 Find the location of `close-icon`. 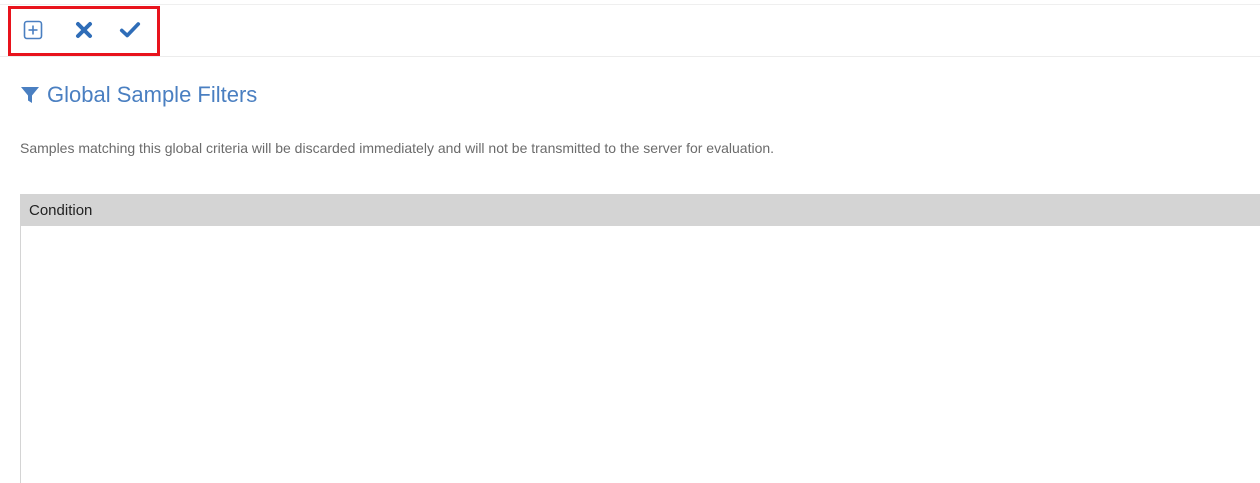

close-icon is located at coordinates (84, 30).